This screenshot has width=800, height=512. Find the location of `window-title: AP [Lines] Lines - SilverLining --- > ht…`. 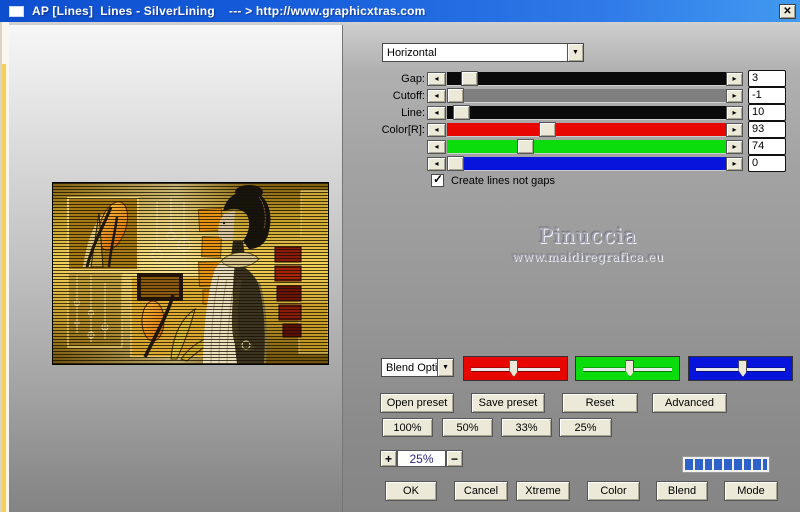

window-title: AP [Lines] Lines - SilverLining --- > ht… is located at coordinates (229, 11).